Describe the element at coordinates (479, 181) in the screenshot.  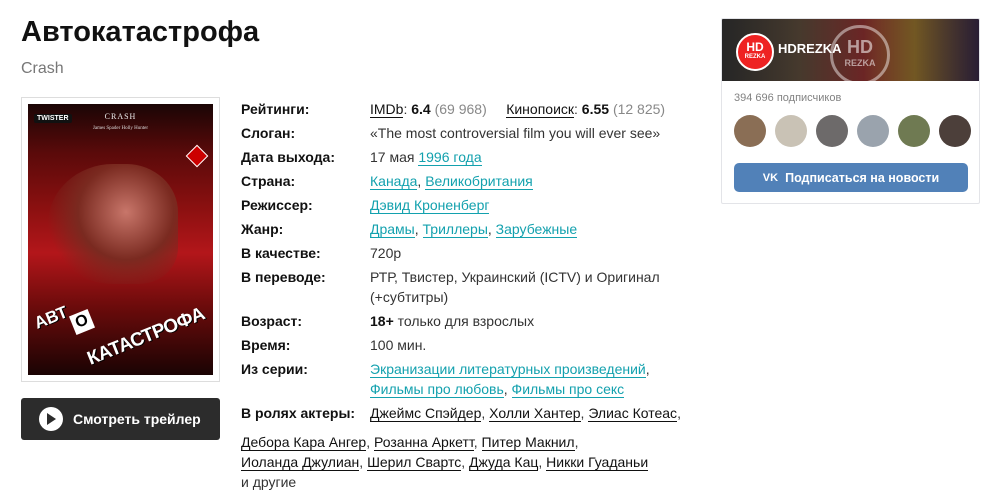
I see `country-link: Великобритания` at that location.